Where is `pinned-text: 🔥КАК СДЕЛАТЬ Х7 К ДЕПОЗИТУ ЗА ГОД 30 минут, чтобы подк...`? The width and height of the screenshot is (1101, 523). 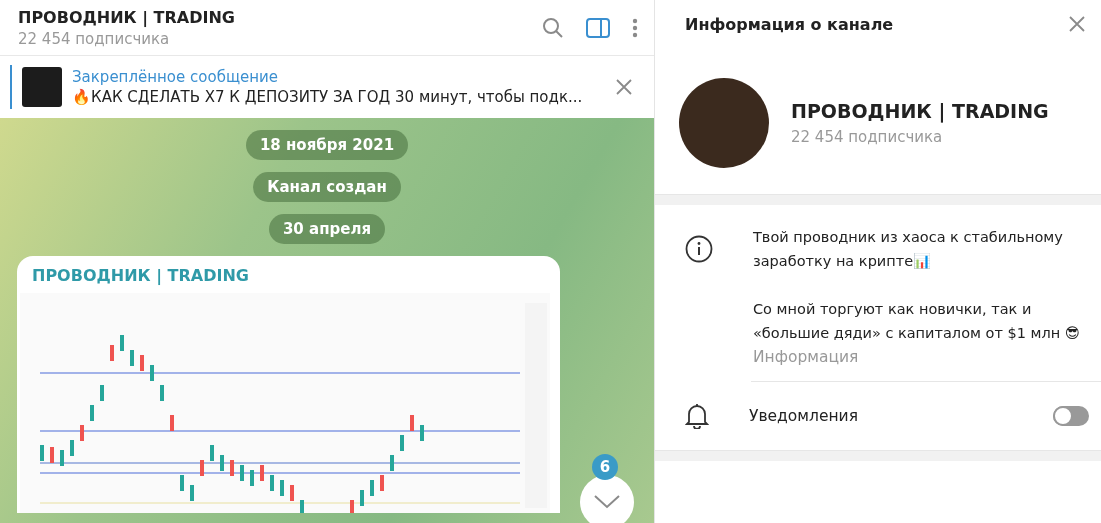 pinned-text: 🔥КАК СДЕЛАТЬ Х7 К ДЕПОЗИТУ ЗА ГОД 30 минут, чтобы подк... is located at coordinates (327, 97).